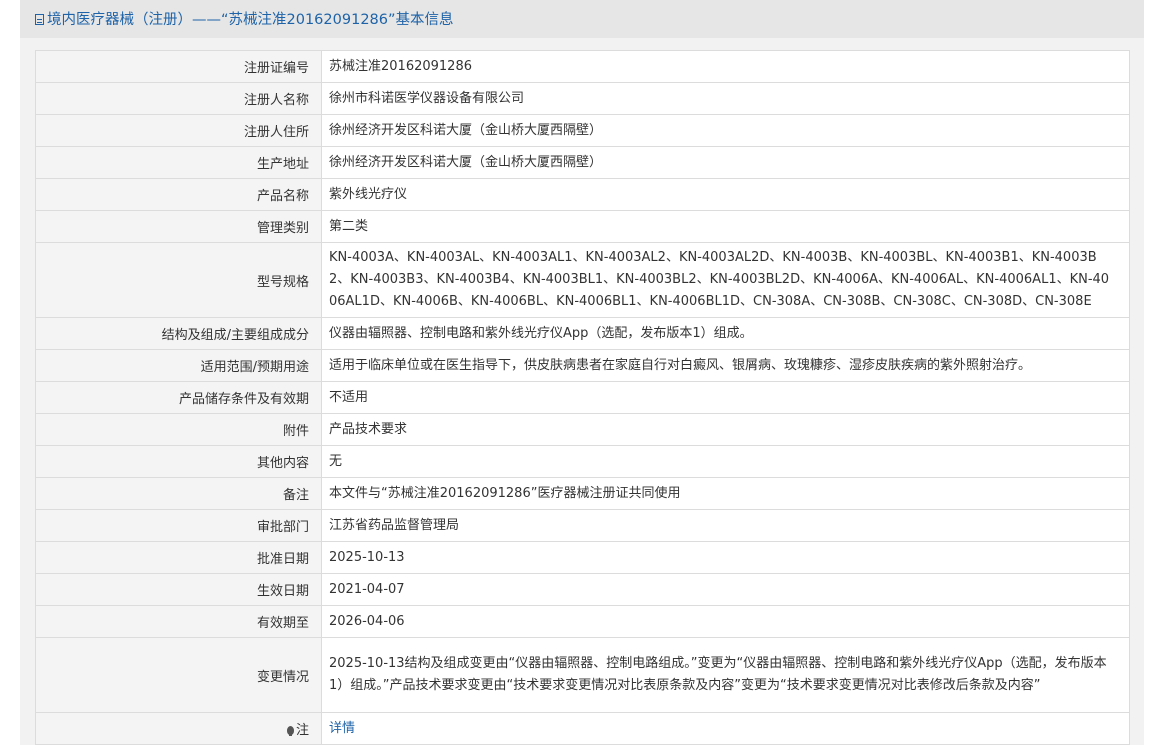 Image resolution: width=1150 pixels, height=745 pixels. What do you see at coordinates (178, 66) in the screenshot?
I see `row-label: 注册证编号` at bounding box center [178, 66].